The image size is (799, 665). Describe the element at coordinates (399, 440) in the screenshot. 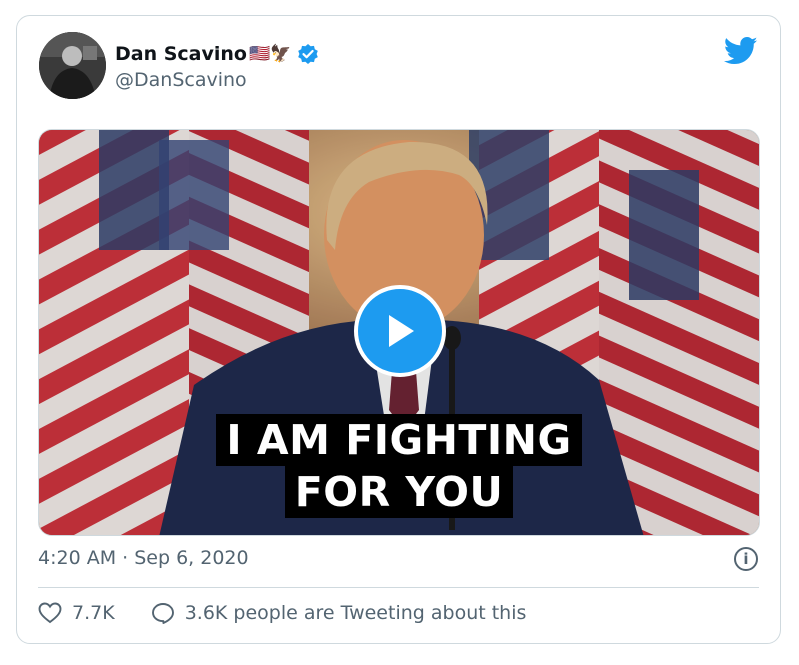

I see `video-caption-line1: I AM FIGHTING` at that location.